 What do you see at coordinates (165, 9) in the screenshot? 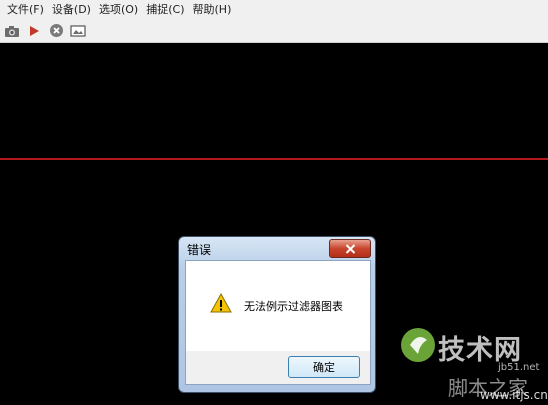
I see `menu-capture: 捕捉(C)` at bounding box center [165, 9].